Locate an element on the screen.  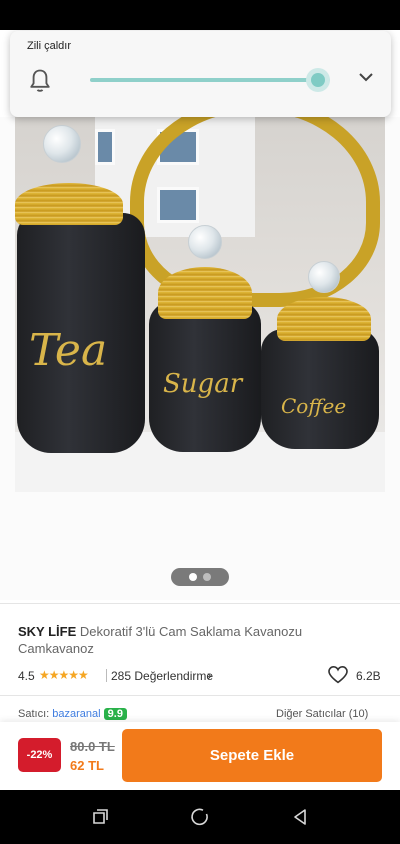
rating-row: 4.5 ★★★★★ 285 Değerlendirme › 6.2B is located at coordinates (201, 676).